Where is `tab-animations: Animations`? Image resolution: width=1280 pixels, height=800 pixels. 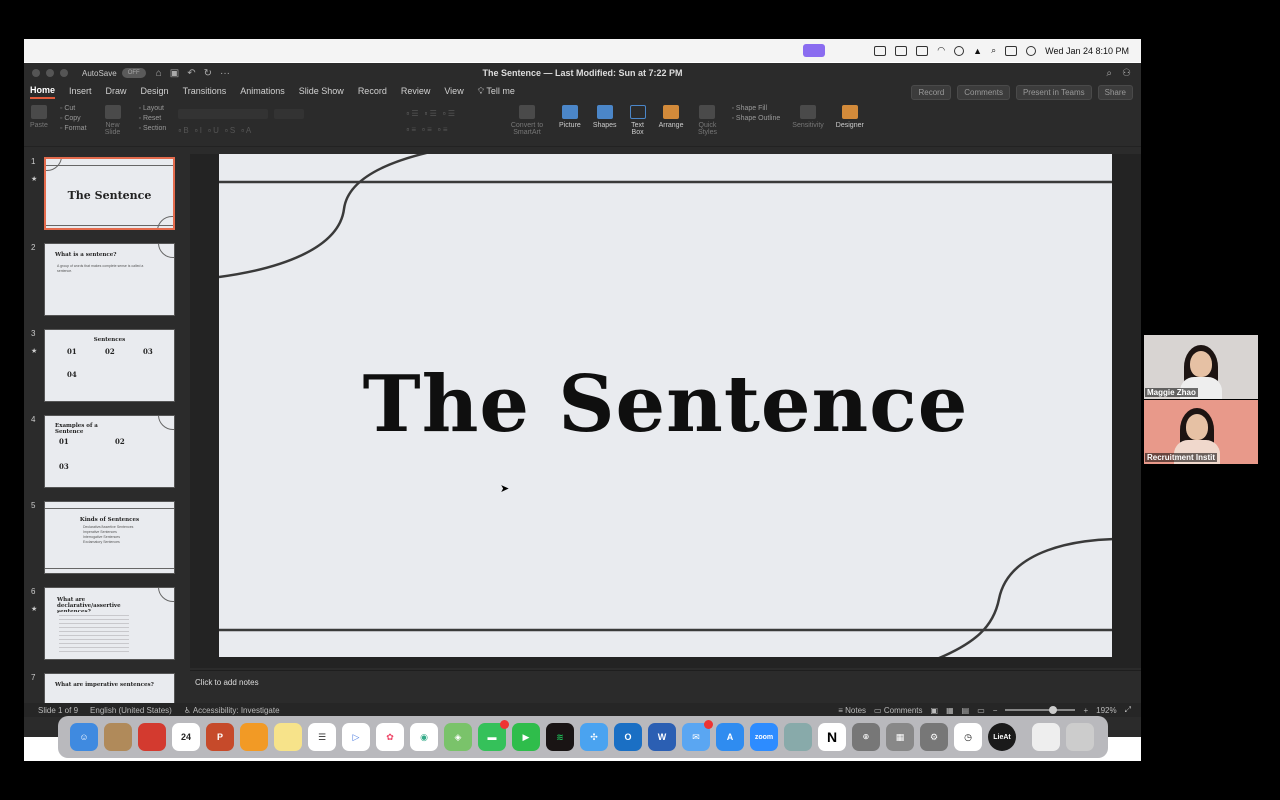 tab-animations: Animations is located at coordinates (262, 92).